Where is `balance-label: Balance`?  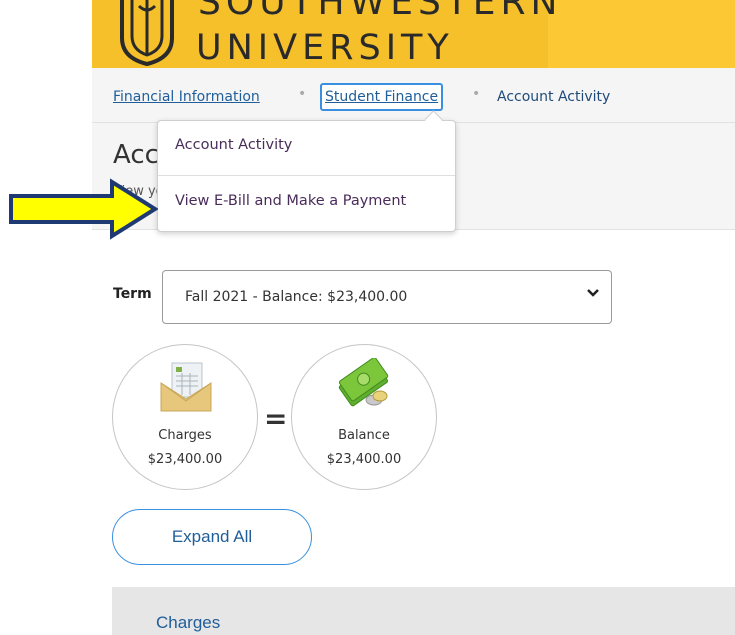 balance-label: Balance is located at coordinates (364, 435).